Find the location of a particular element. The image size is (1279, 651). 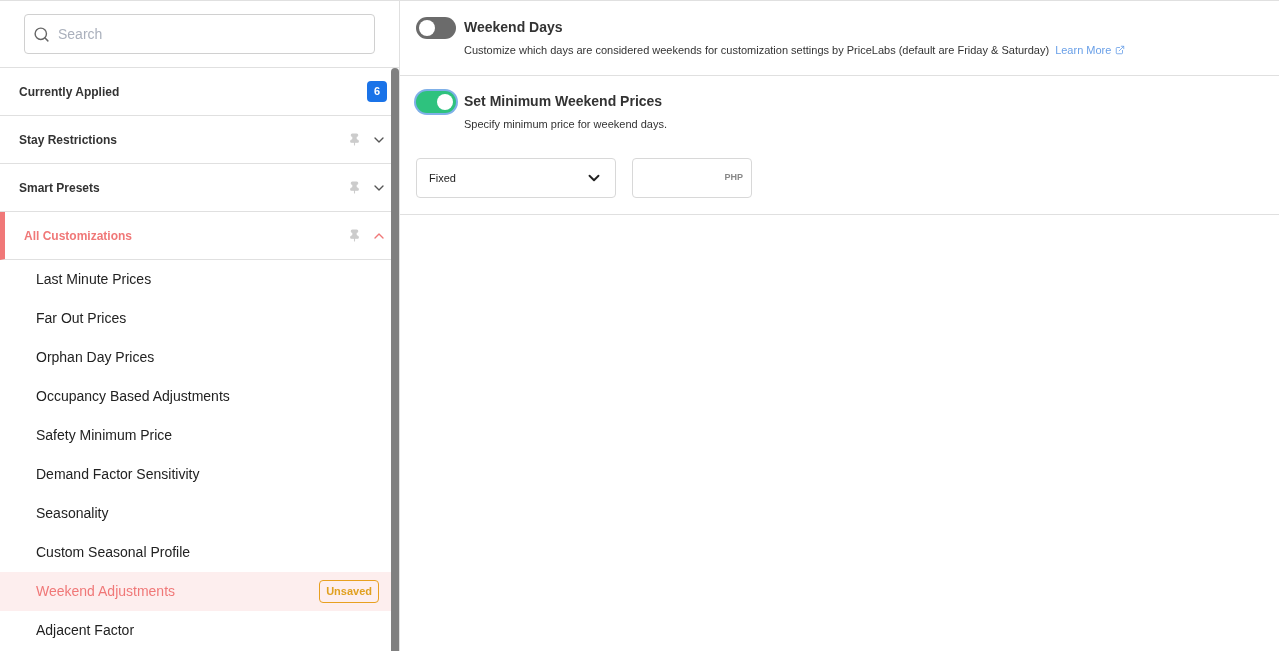

menu-item: Adjacent Factor is located at coordinates (195, 630).